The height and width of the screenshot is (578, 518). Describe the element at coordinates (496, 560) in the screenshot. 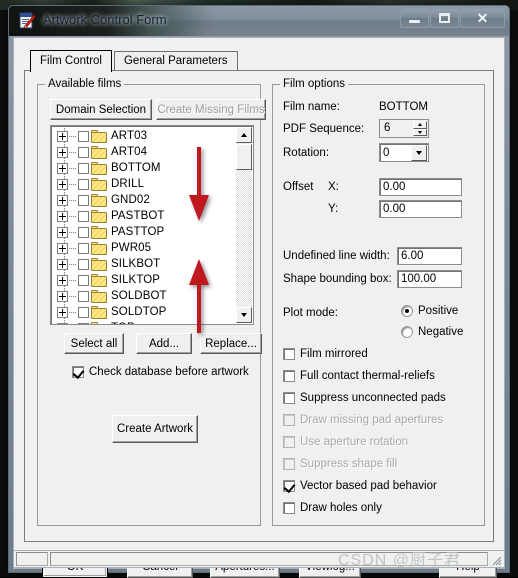

I see `resize-grip-icon` at that location.